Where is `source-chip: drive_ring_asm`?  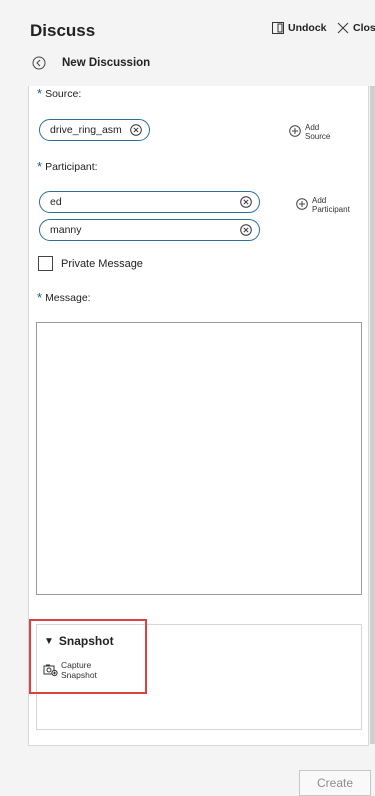
source-chip: drive_ring_asm is located at coordinates (94, 130).